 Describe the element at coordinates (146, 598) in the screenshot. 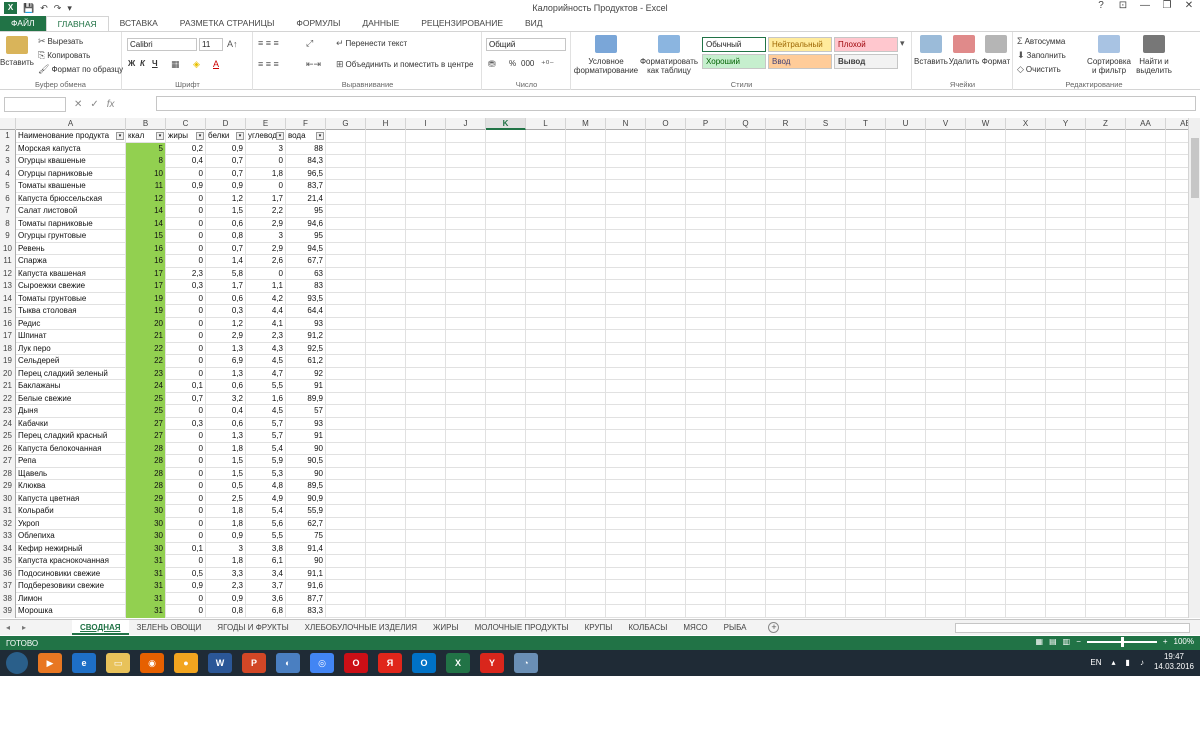

I see `cell: 31` at that location.